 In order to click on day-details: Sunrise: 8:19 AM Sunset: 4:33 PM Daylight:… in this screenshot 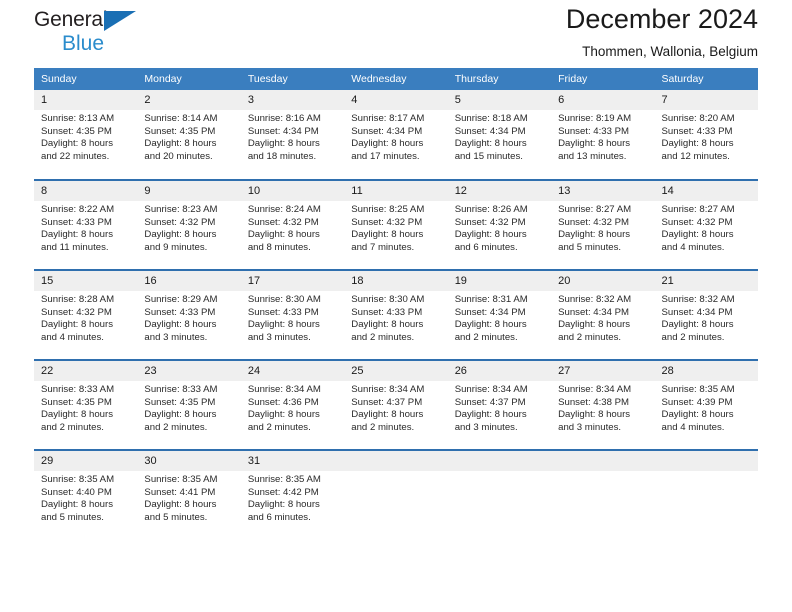, I will do `click(602, 136)`.